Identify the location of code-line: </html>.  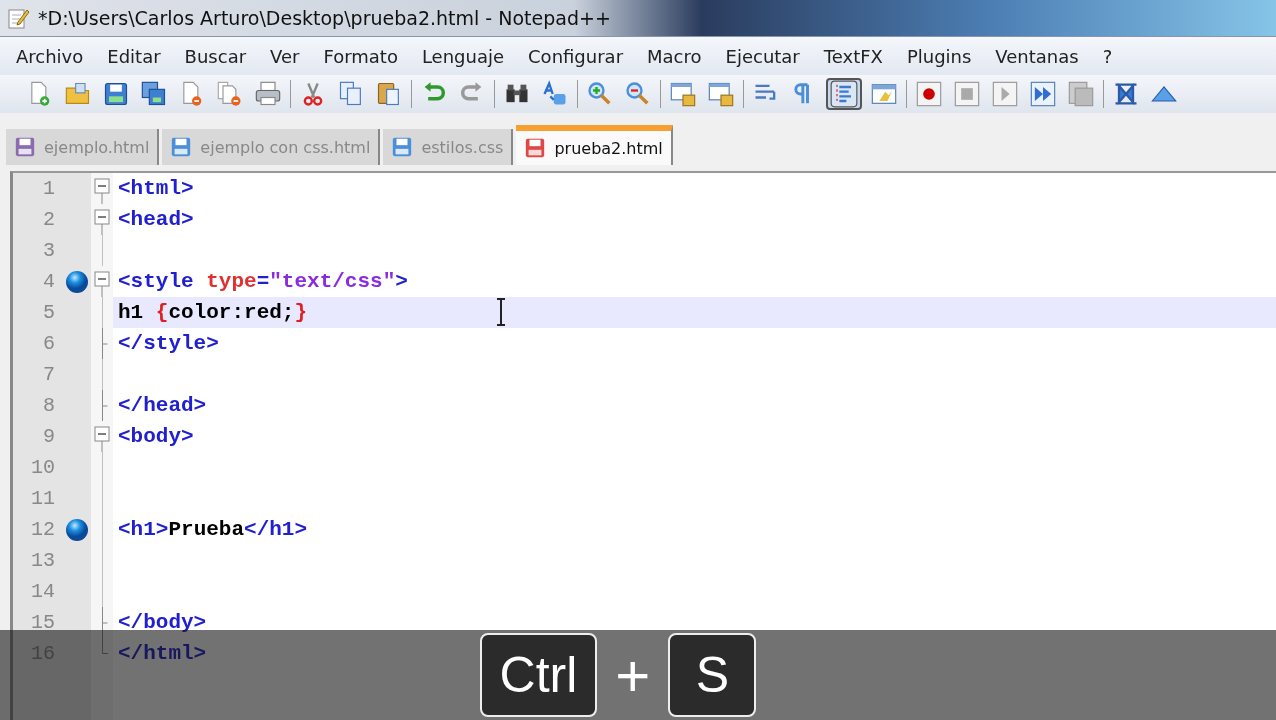
(162, 653).